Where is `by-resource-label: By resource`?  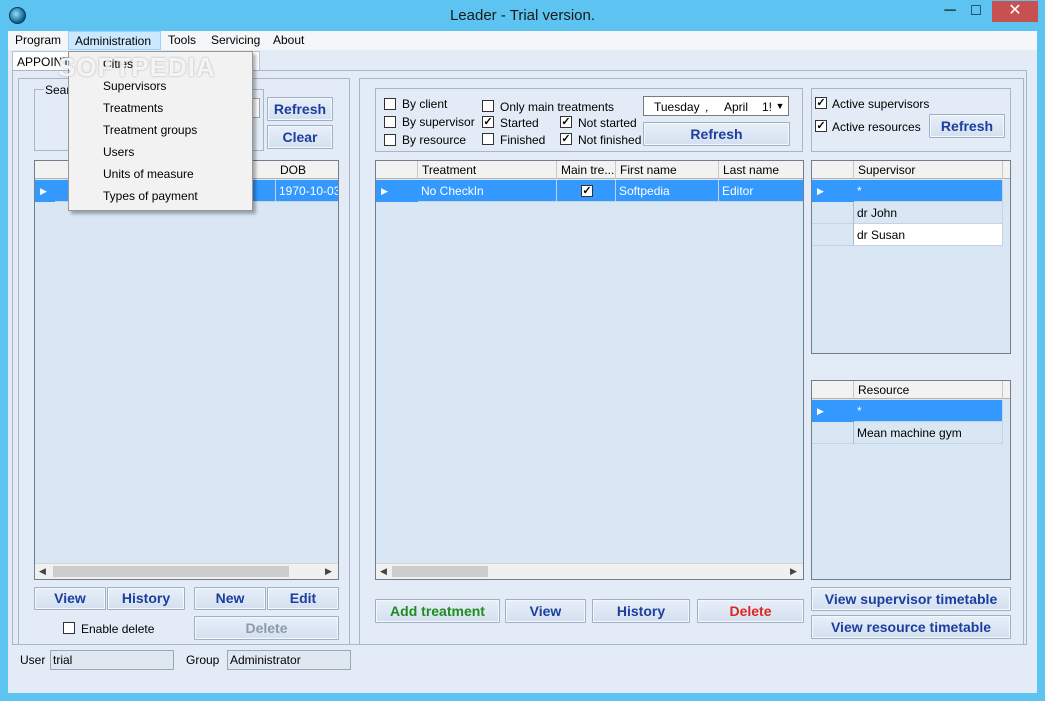 by-resource-label: By resource is located at coordinates (434, 140).